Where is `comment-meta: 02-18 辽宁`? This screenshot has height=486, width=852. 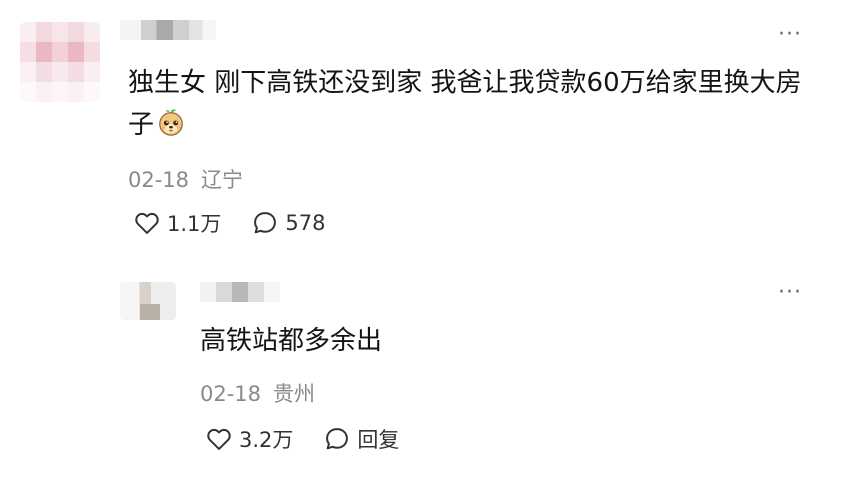 comment-meta: 02-18 辽宁 is located at coordinates (185, 179).